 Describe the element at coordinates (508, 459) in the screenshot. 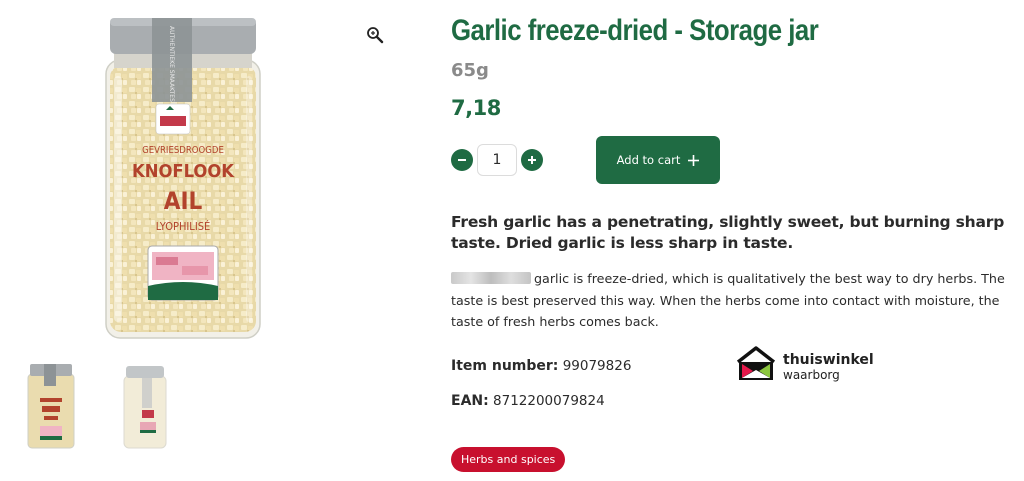

I see `category-tag: Herbs and spices` at that location.